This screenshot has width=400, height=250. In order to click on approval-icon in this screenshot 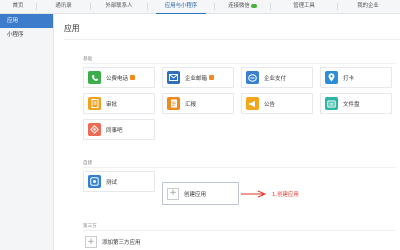, I will do `click(94, 103)`.